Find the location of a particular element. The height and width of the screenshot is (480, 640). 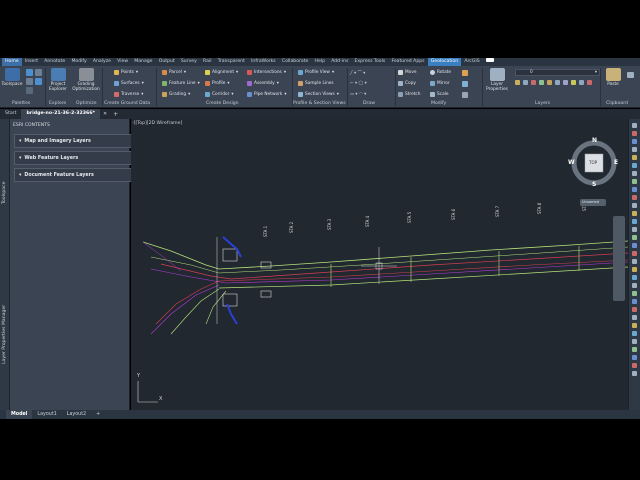

tab-manage: Manage is located at coordinates (143, 62).